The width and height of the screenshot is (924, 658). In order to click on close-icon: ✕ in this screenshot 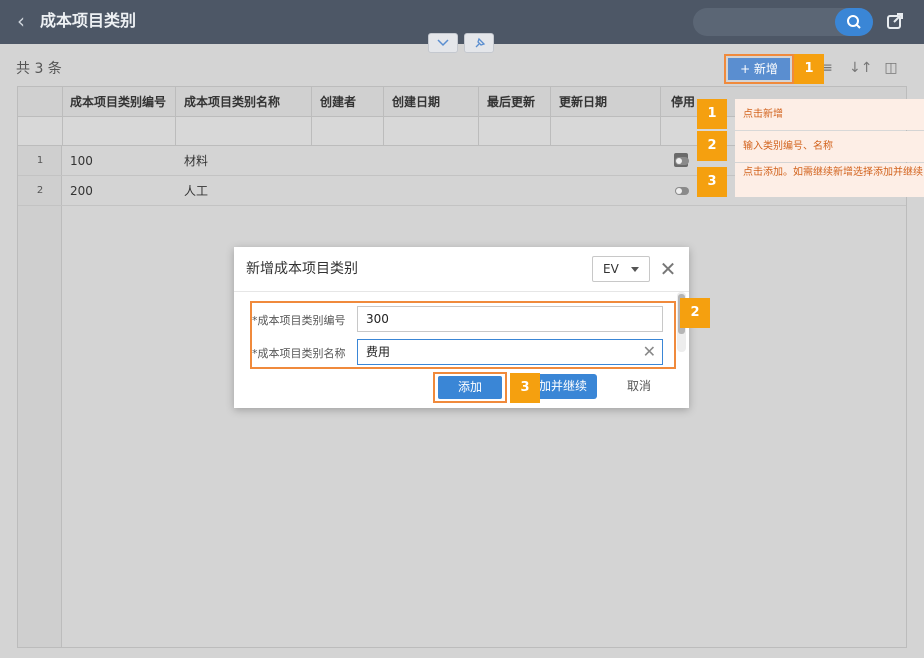, I will do `click(668, 269)`.